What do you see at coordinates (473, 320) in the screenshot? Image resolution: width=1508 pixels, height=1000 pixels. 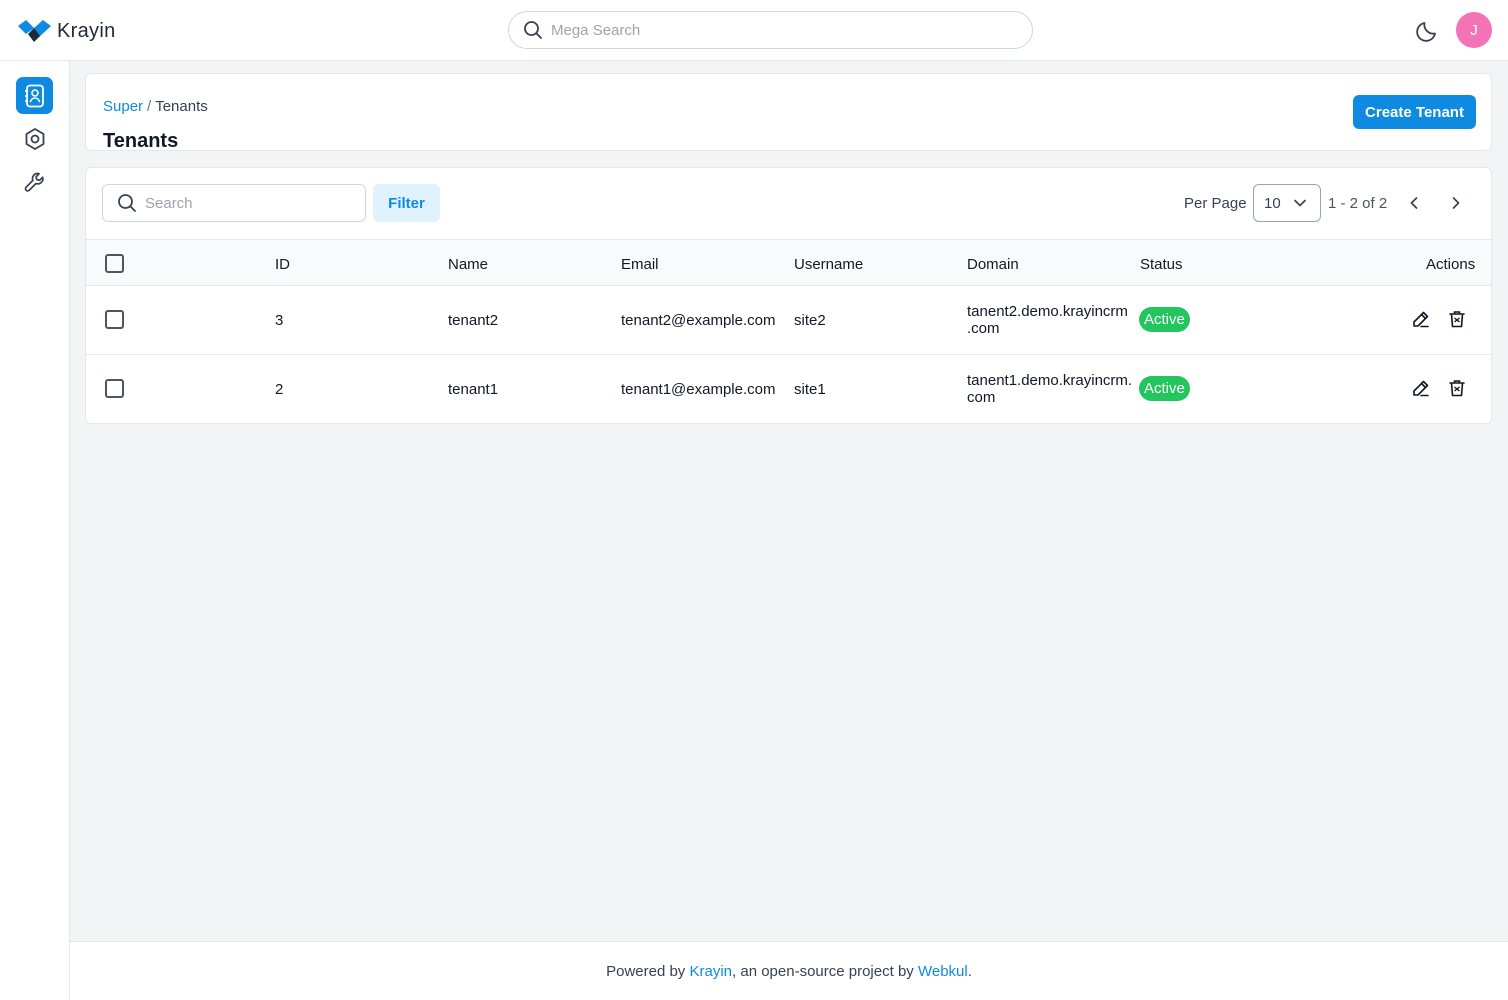 I see `cell-name: tenant2` at bounding box center [473, 320].